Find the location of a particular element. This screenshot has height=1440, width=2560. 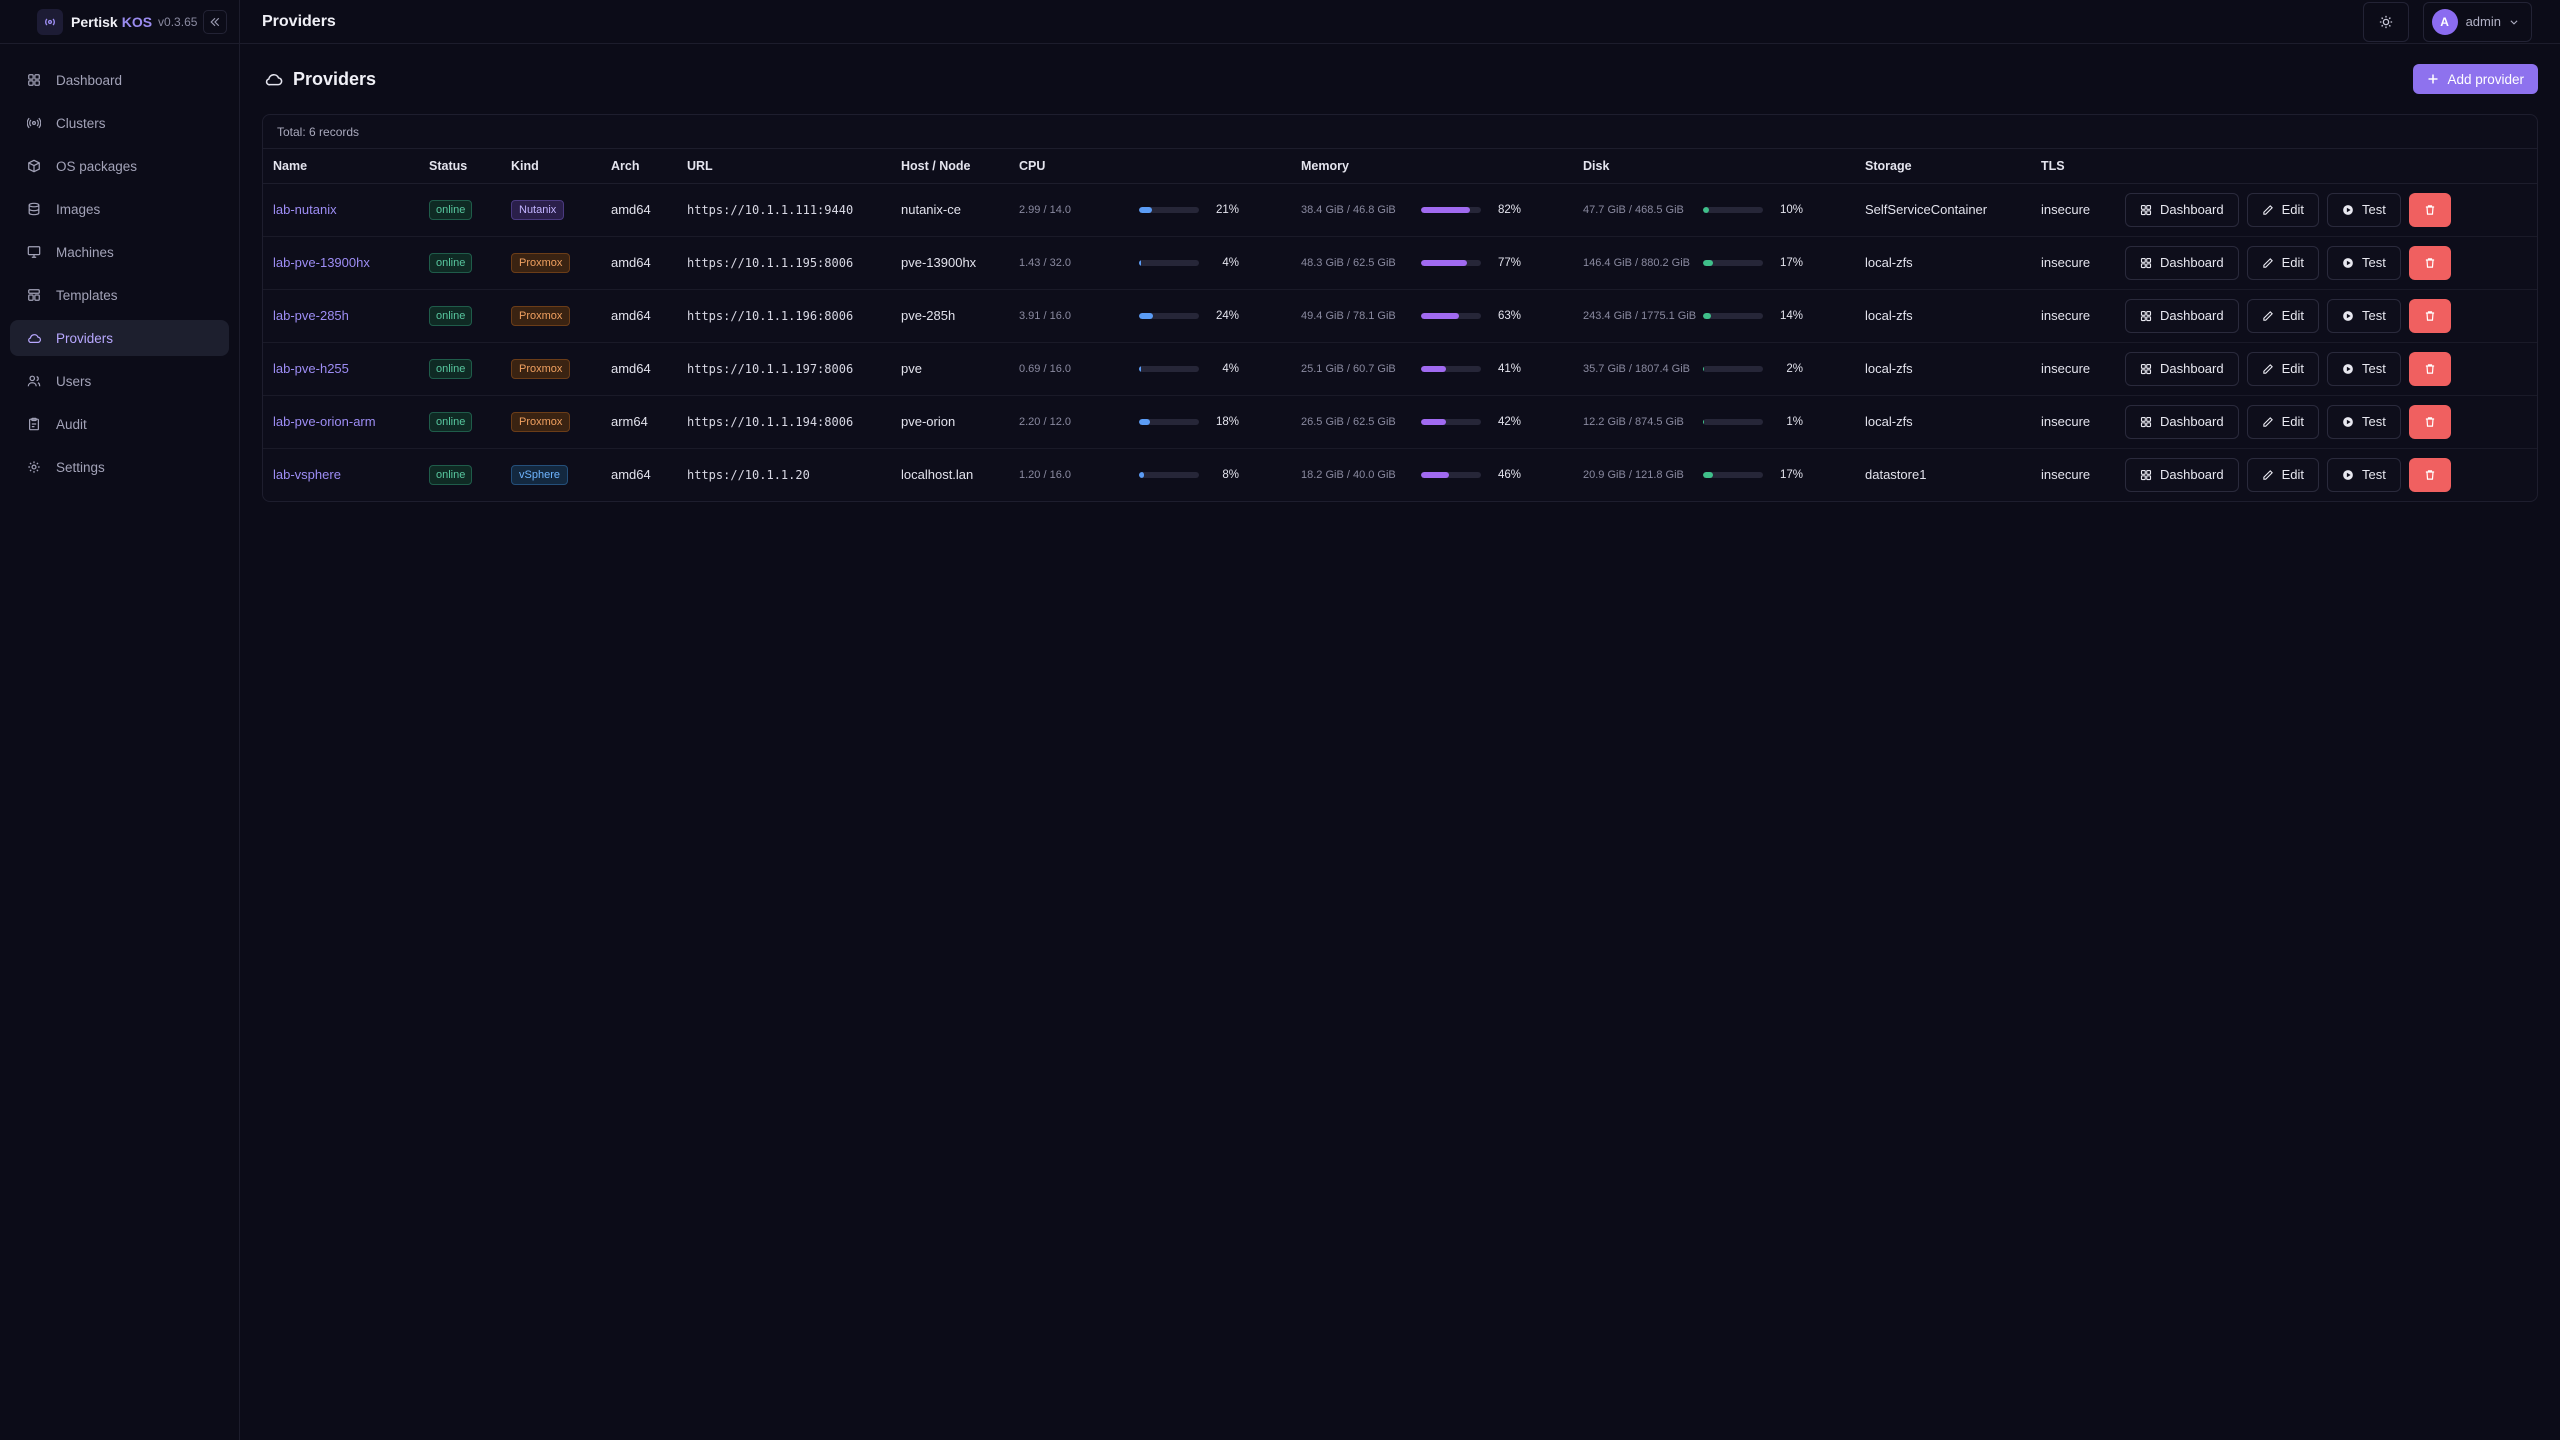

name-cell: lab-pve-h255 is located at coordinates (341, 369).